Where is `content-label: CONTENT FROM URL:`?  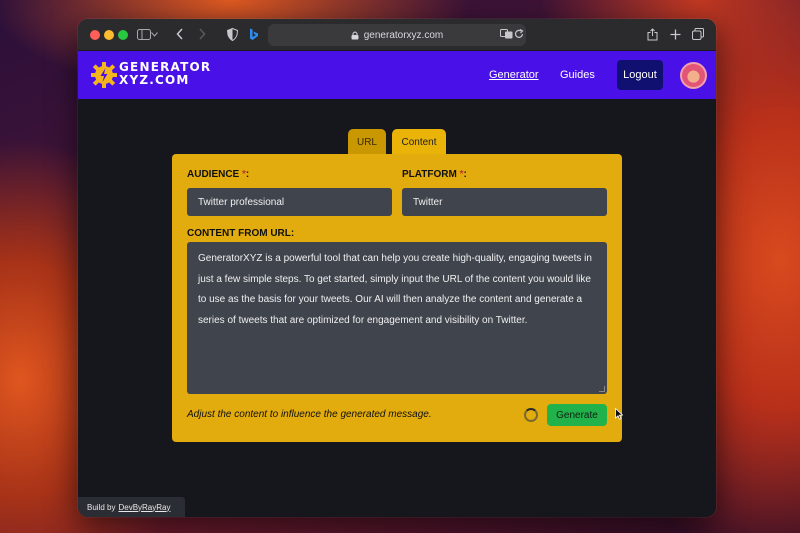
content-label: CONTENT FROM URL: is located at coordinates (241, 233).